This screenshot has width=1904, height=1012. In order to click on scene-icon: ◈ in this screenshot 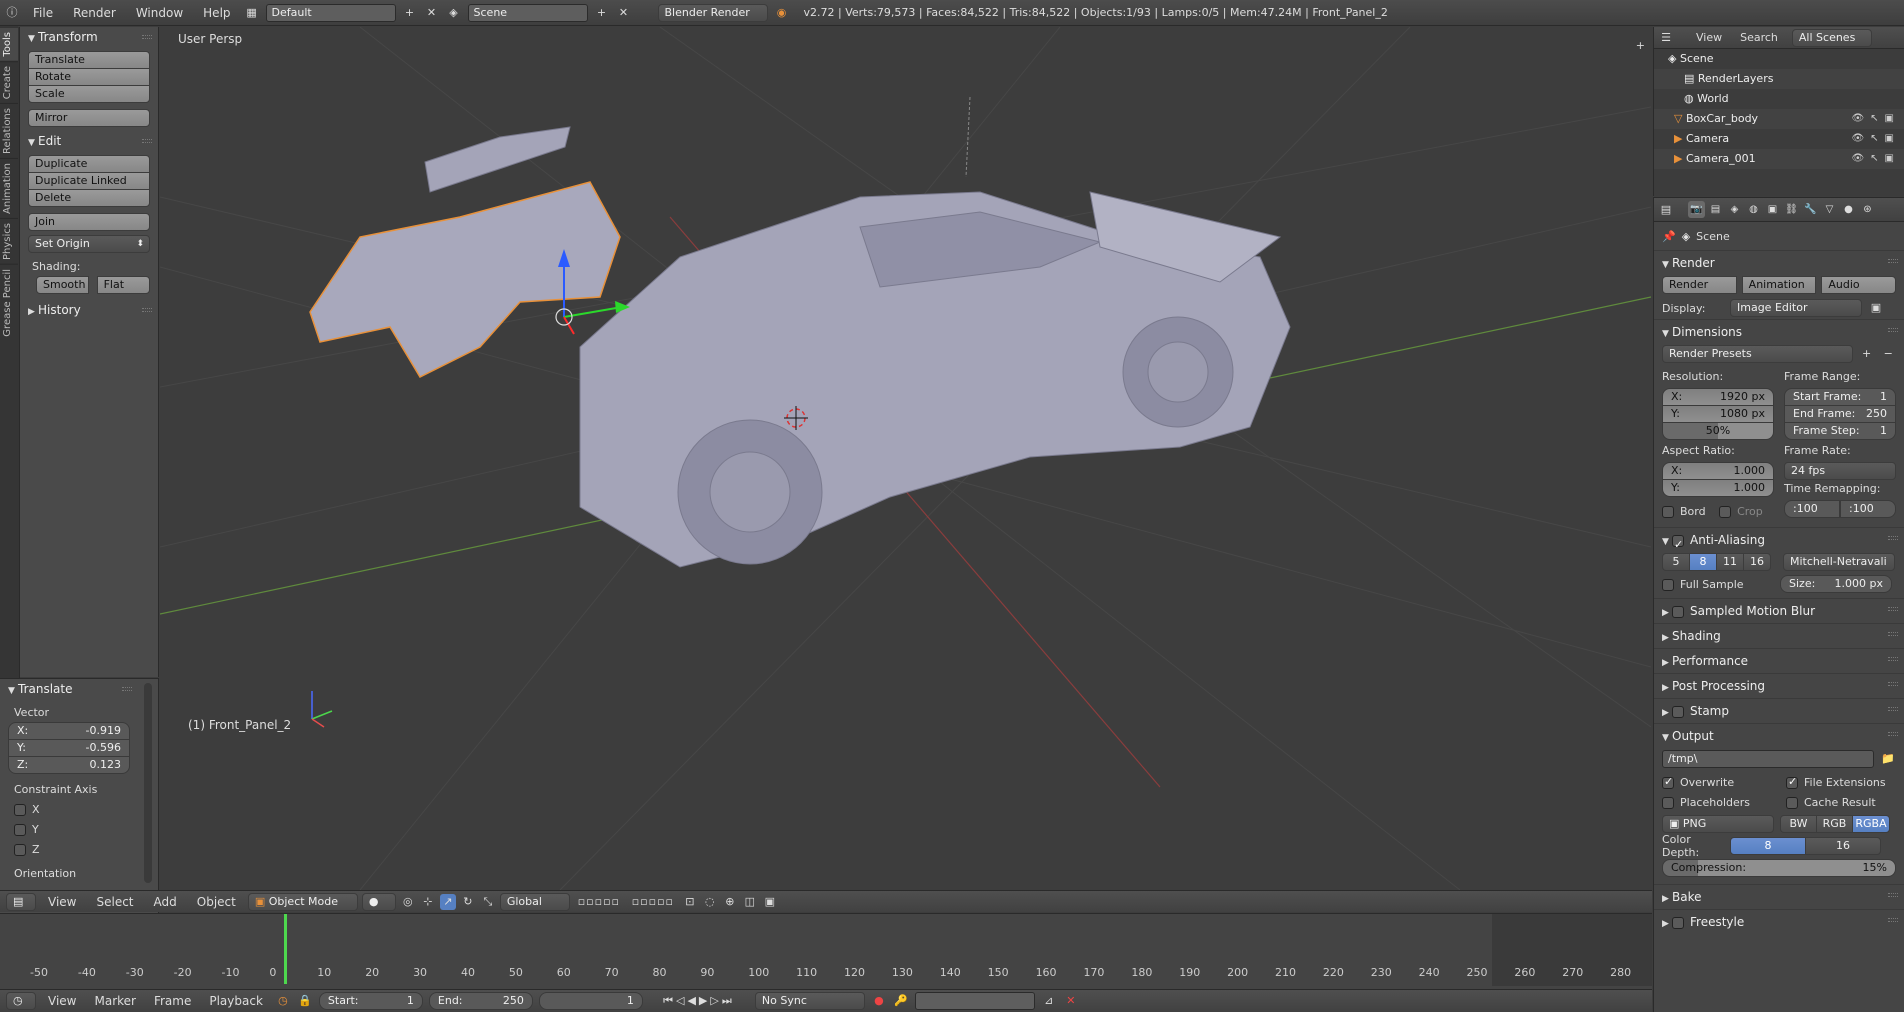, I will do `click(454, 13)`.